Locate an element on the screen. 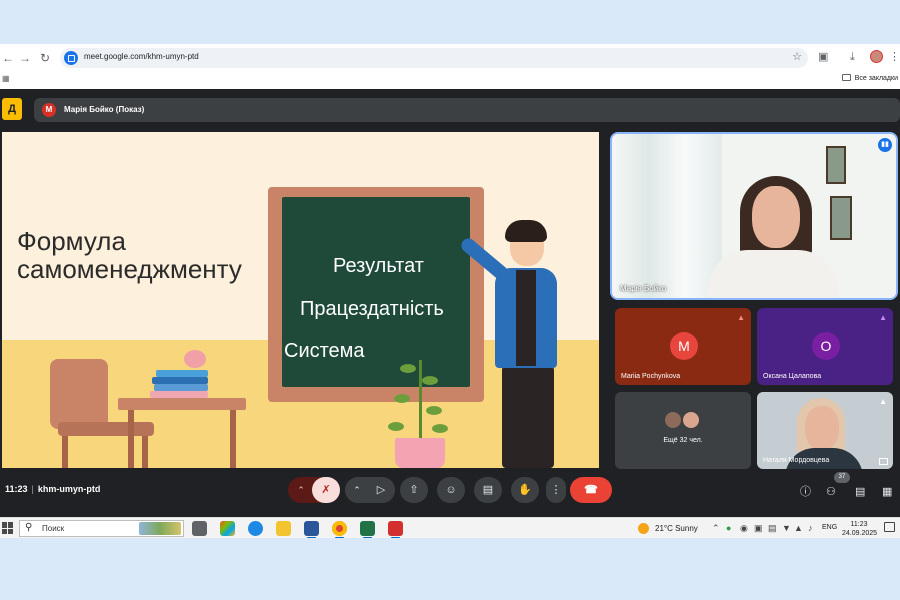 Image resolution: width=900 pixels, height=600 pixels. slide-title-line2: самоменеджменту is located at coordinates (129, 269).